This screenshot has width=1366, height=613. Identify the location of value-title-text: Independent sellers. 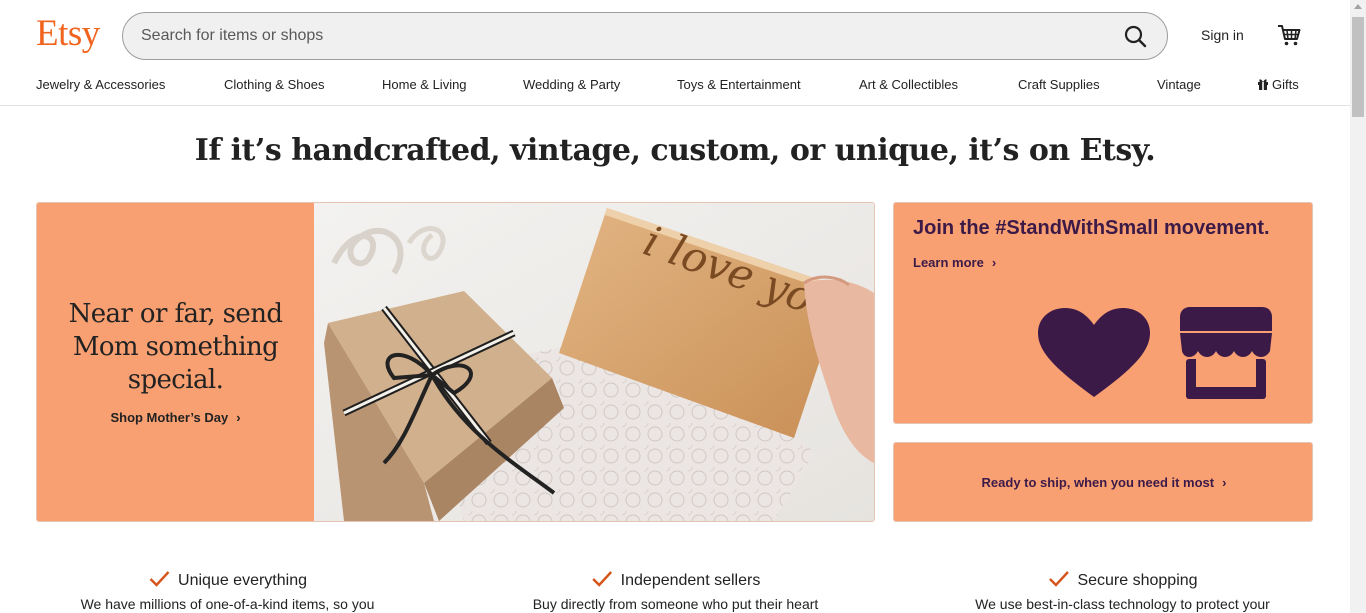
(690, 580).